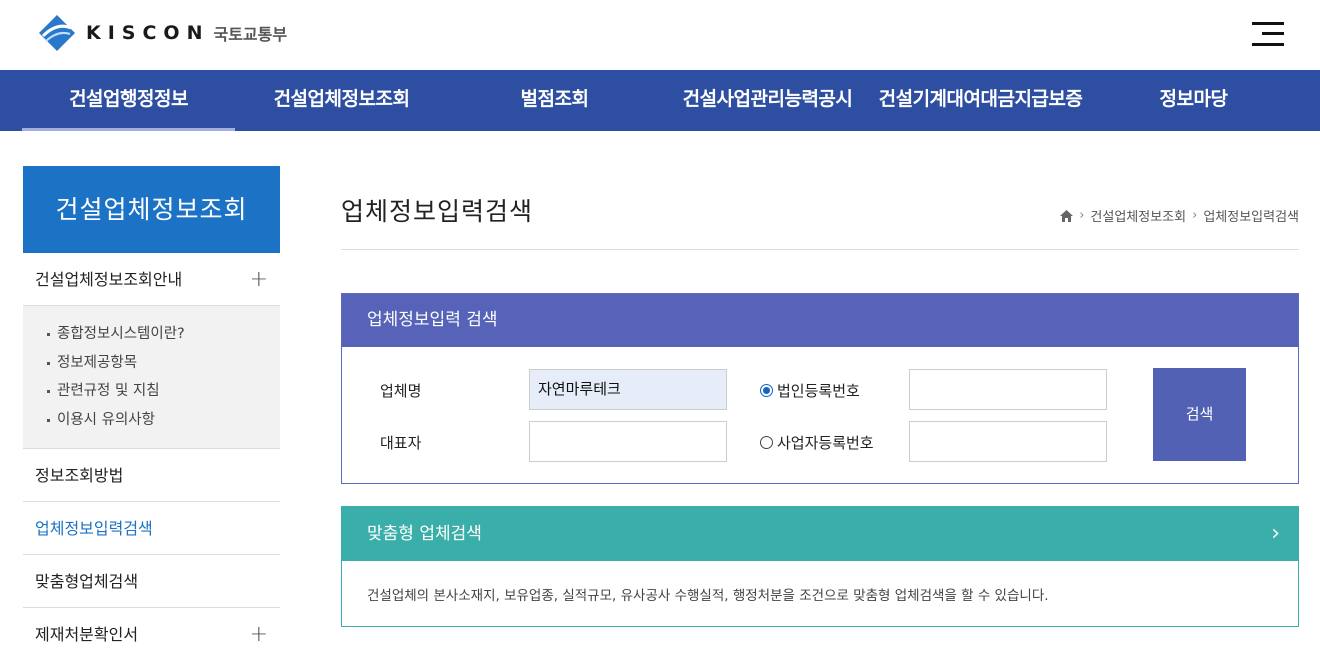 Image resolution: width=1320 pixels, height=661 pixels. I want to click on radio-checked-icon, so click(766, 390).